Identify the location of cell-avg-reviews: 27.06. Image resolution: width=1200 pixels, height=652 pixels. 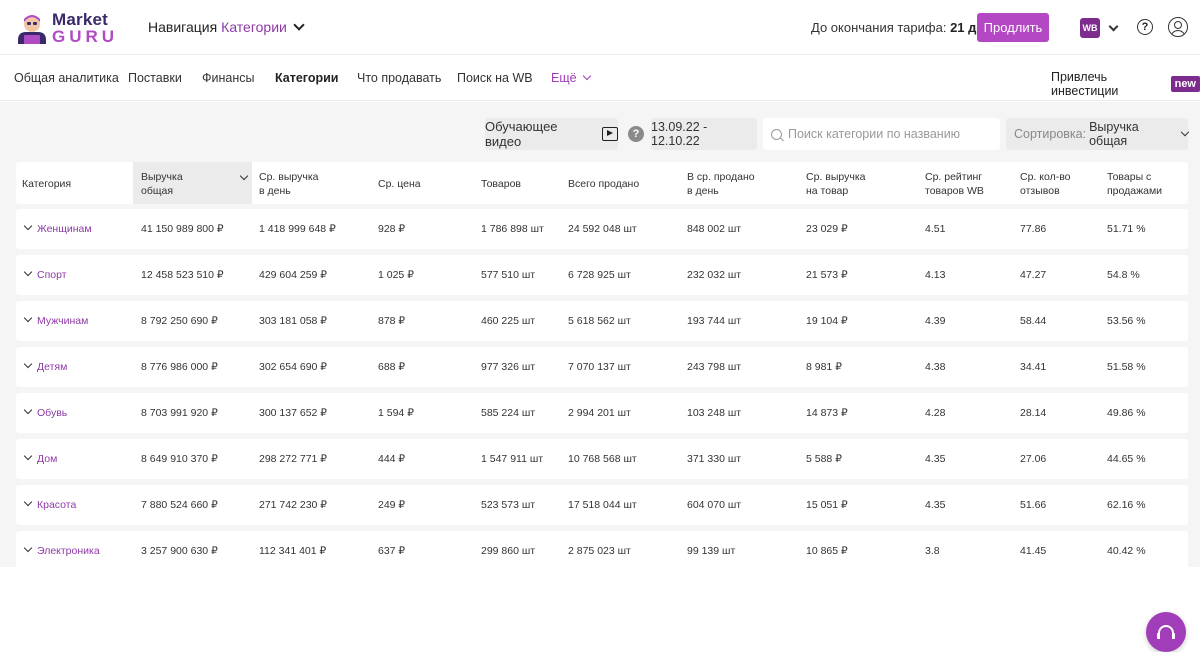
(1033, 459).